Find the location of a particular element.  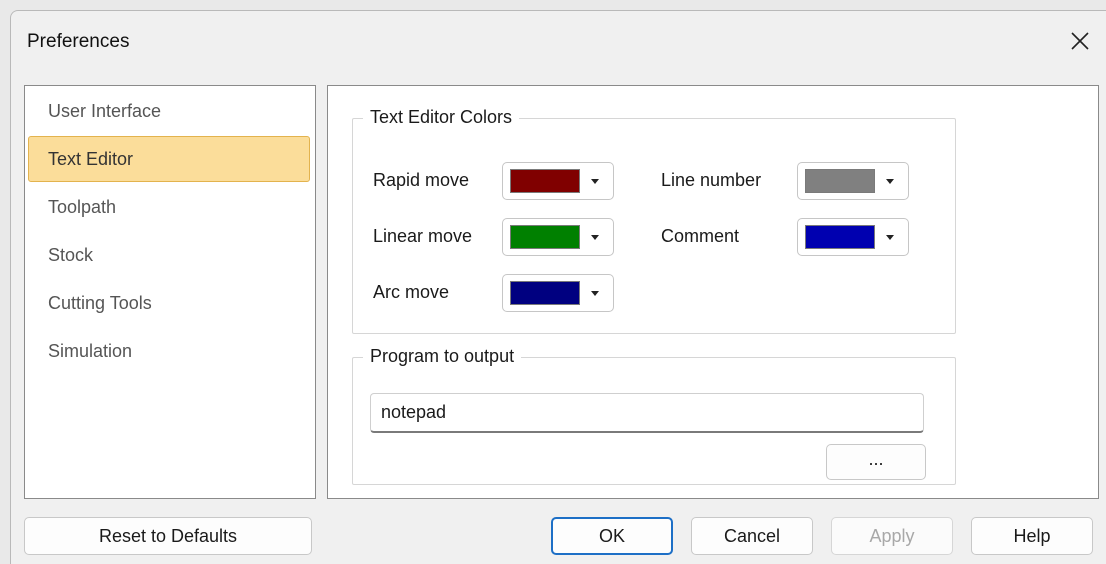

apply-button: Apply is located at coordinates (892, 536).